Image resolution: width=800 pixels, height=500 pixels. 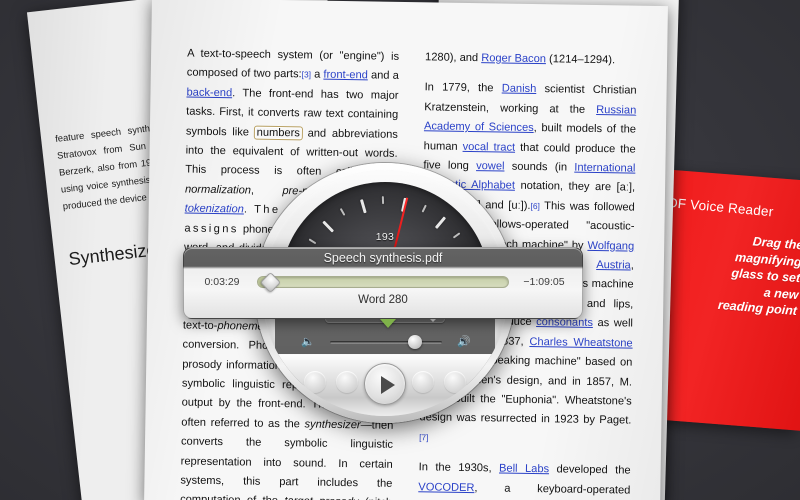 I want to click on wiki-link-danish: Danish, so click(x=519, y=89).